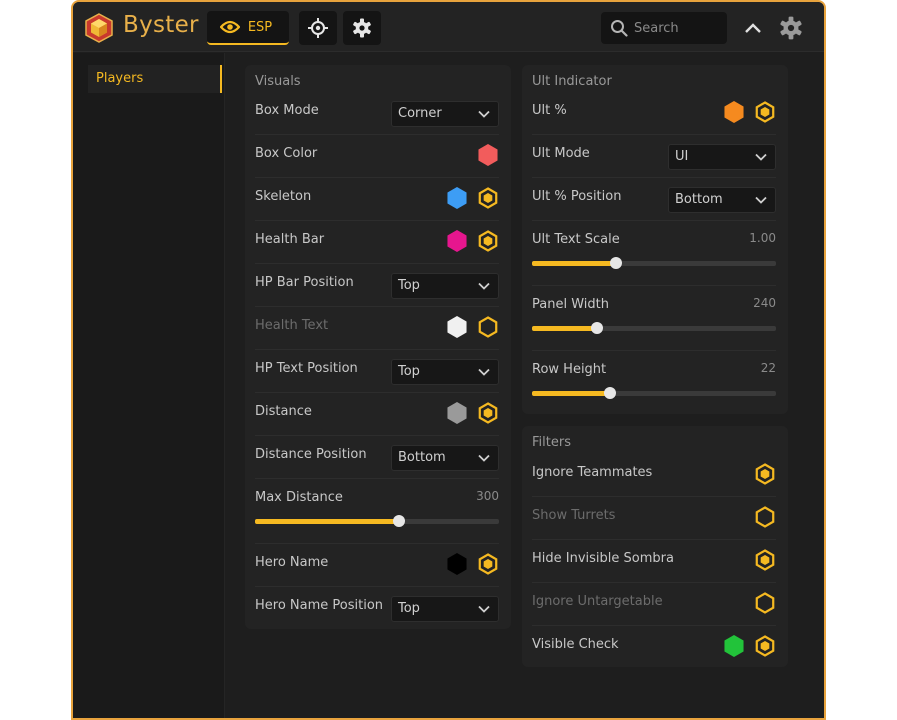  What do you see at coordinates (292, 562) in the screenshot?
I see `setting-label: Hero Name` at bounding box center [292, 562].